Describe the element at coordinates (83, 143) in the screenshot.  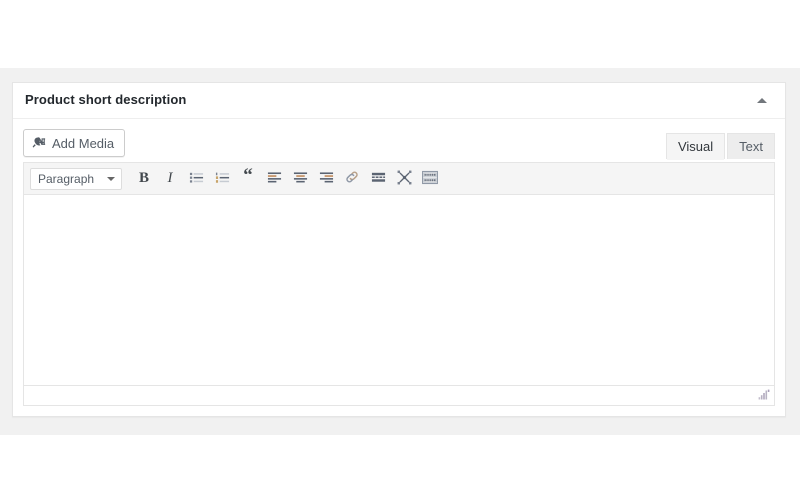
I see `add-media-label: Add Media` at that location.